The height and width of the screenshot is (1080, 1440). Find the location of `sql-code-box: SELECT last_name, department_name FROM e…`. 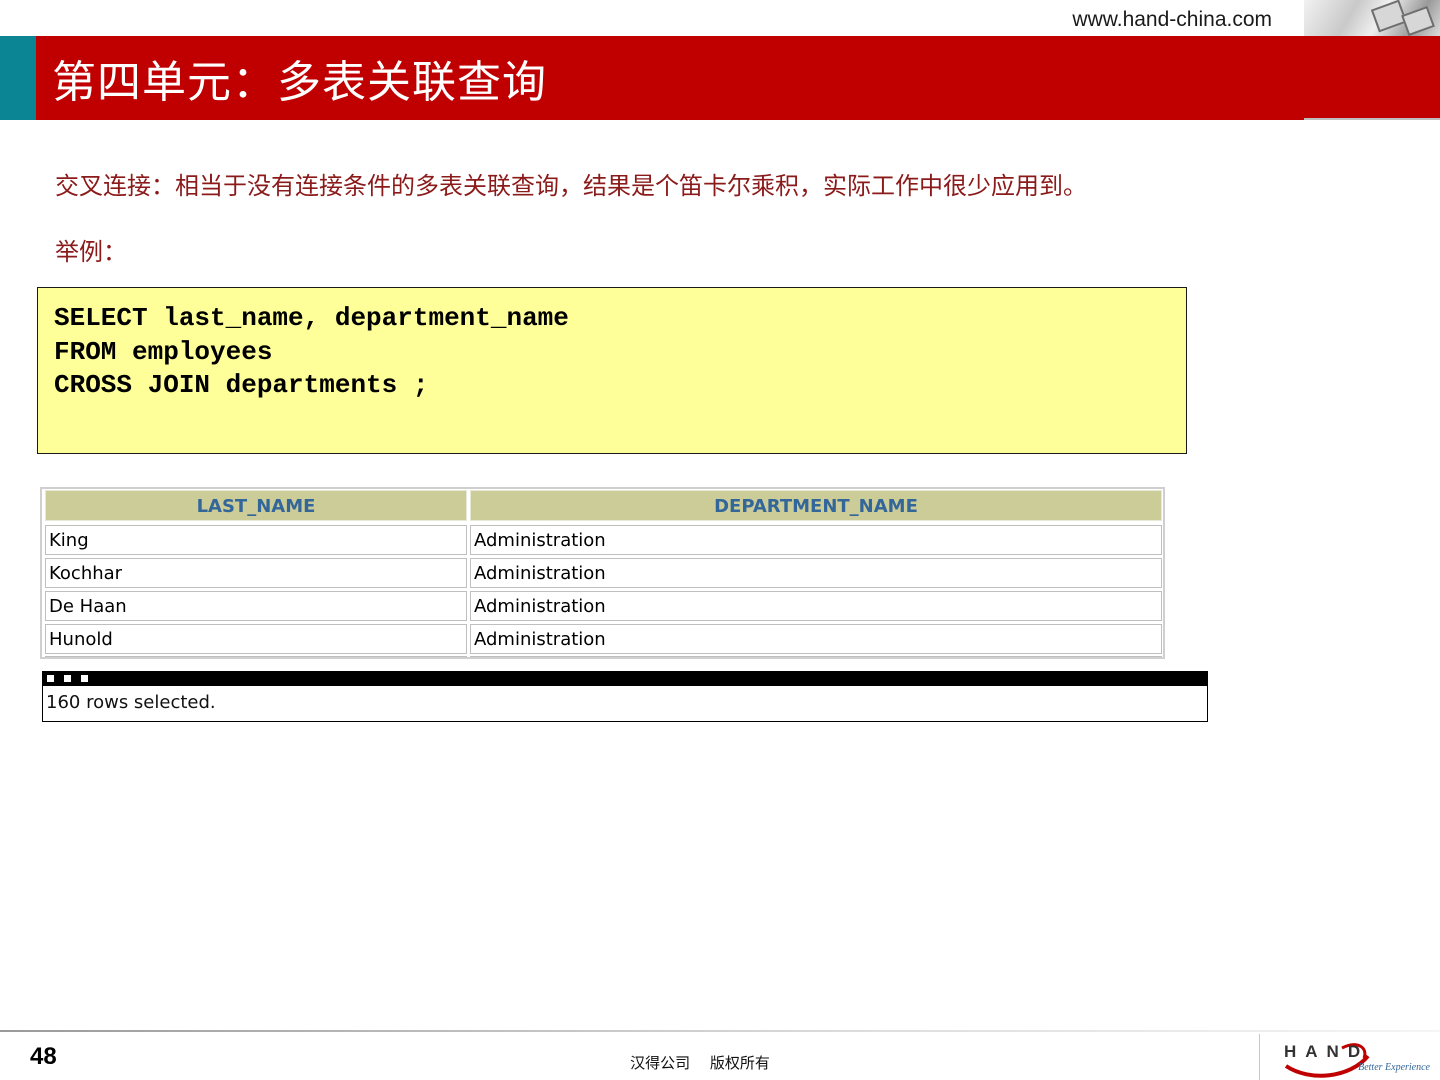

sql-code-box: SELECT last_name, department_name FROM e… is located at coordinates (612, 370).